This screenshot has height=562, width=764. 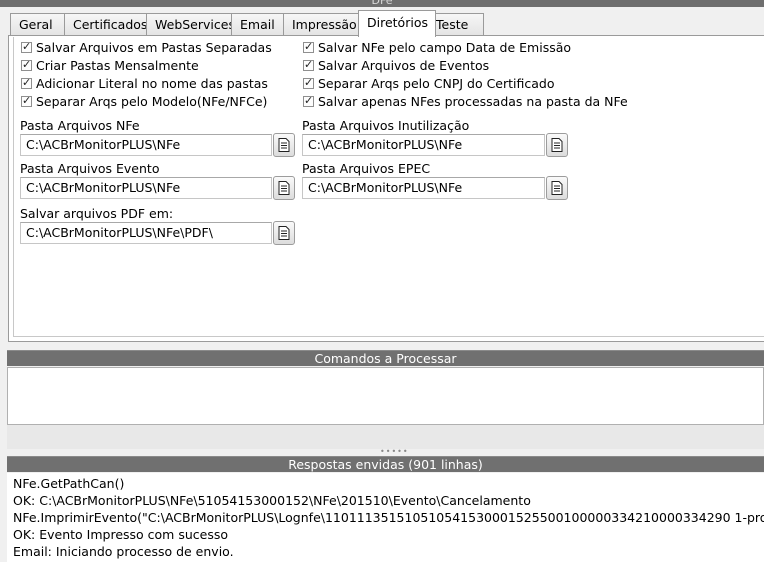 I want to click on tab-diretorios: Diretórios, so click(x=397, y=23).